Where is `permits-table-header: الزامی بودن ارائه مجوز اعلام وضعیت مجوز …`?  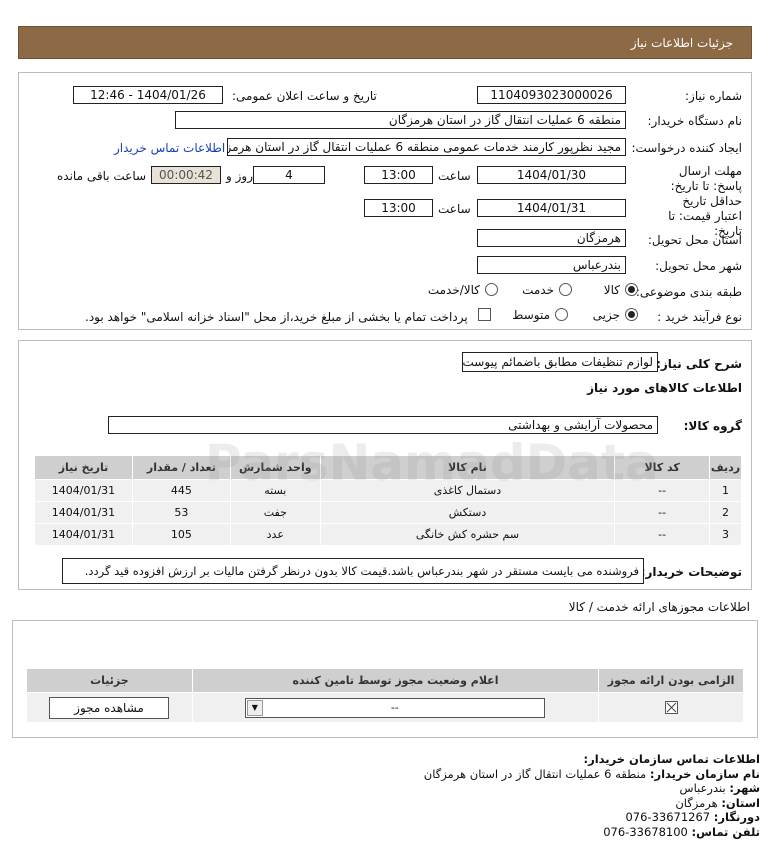 permits-table-header: الزامی بودن ارائه مجوز اعلام وضعیت مجوز … is located at coordinates (385, 680).